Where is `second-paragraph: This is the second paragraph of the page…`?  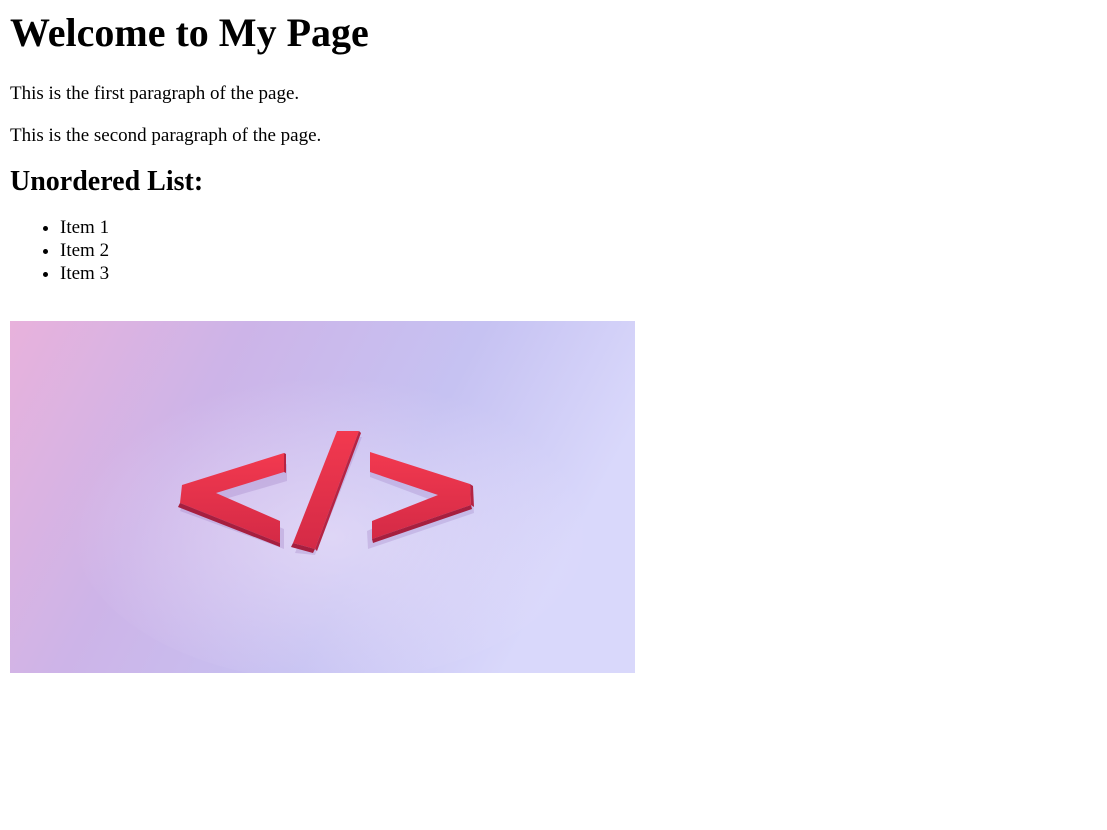 second-paragraph: This is the second paragraph of the page… is located at coordinates (166, 135).